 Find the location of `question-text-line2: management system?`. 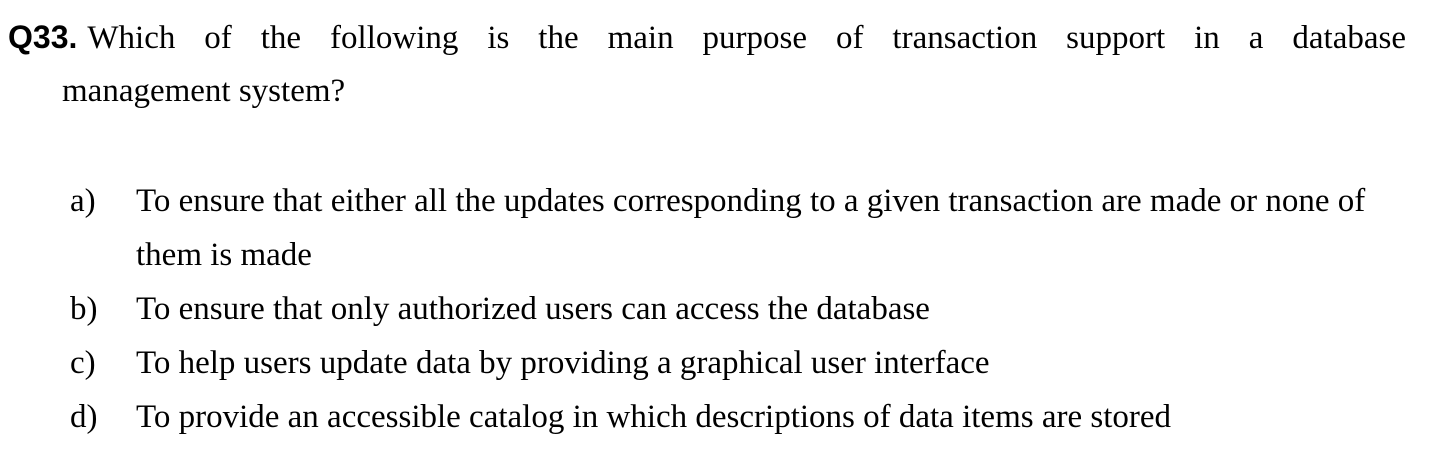

question-text-line2: management system? is located at coordinates (204, 91).